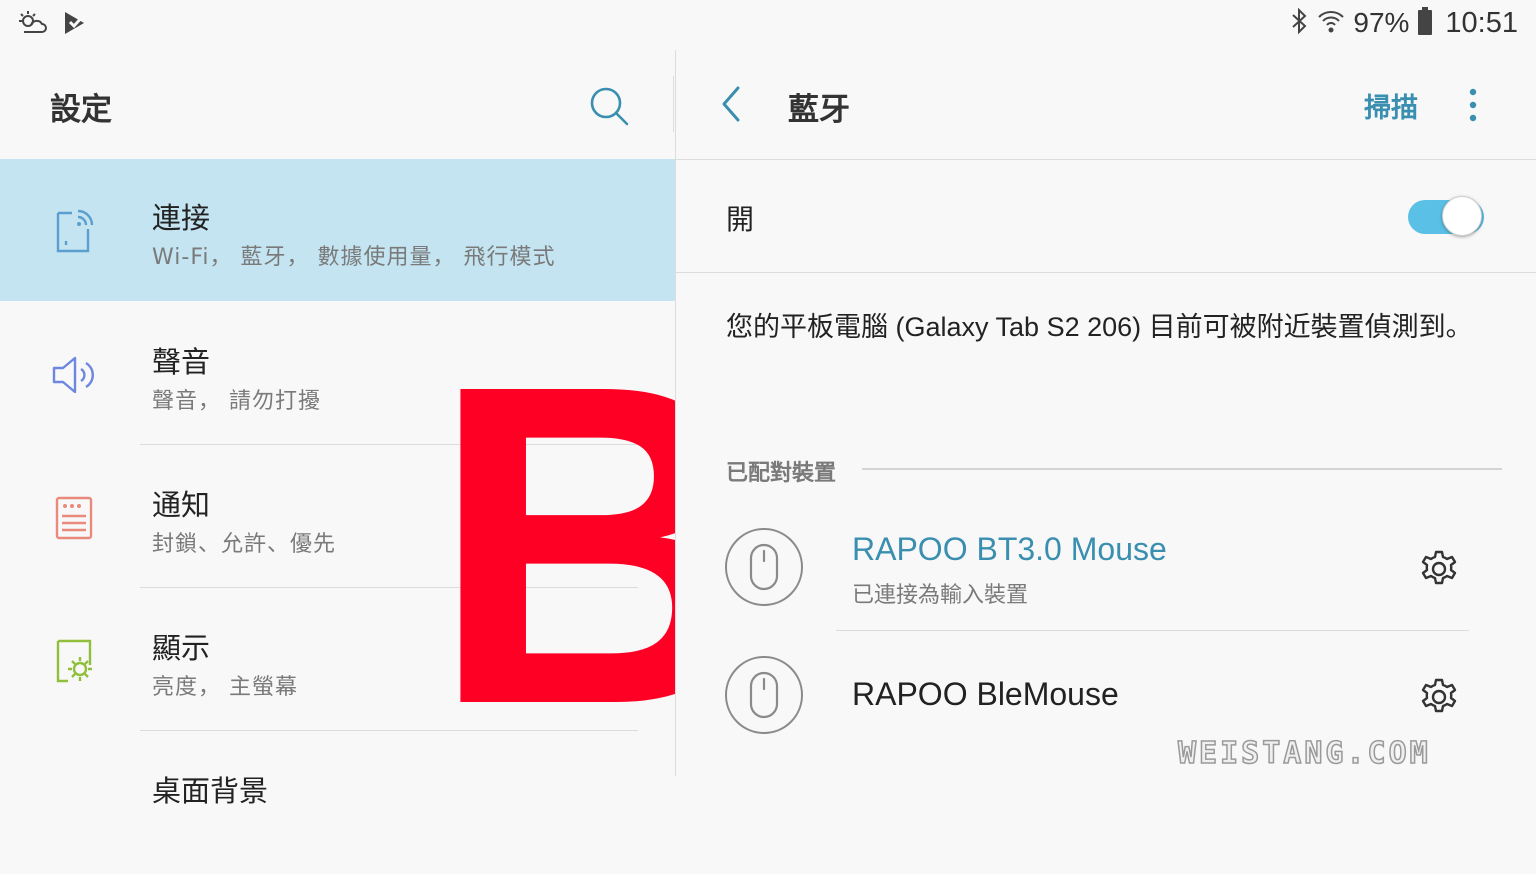 The height and width of the screenshot is (874, 1536). I want to click on more-vert-icon, so click(1473, 105).